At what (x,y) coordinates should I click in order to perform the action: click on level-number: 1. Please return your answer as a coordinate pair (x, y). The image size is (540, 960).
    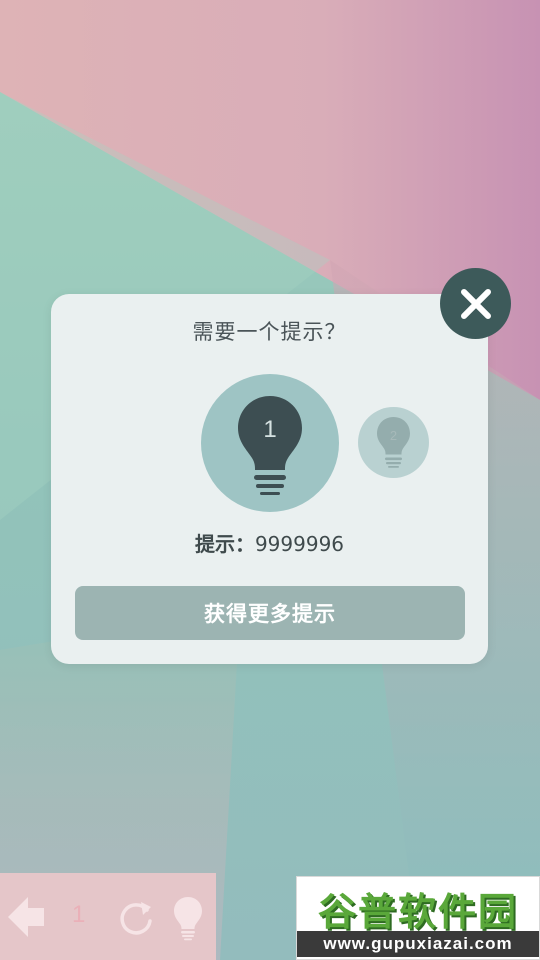
    Looking at the image, I should click on (79, 914).